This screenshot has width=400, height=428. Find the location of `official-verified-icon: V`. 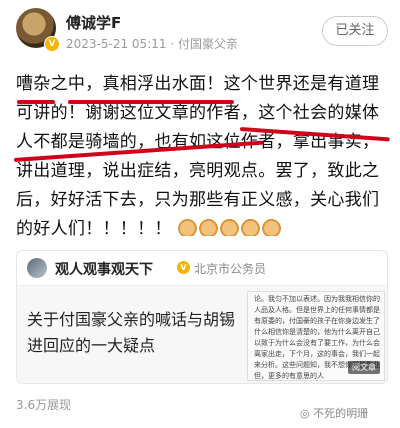

official-verified-icon: V is located at coordinates (183, 267).